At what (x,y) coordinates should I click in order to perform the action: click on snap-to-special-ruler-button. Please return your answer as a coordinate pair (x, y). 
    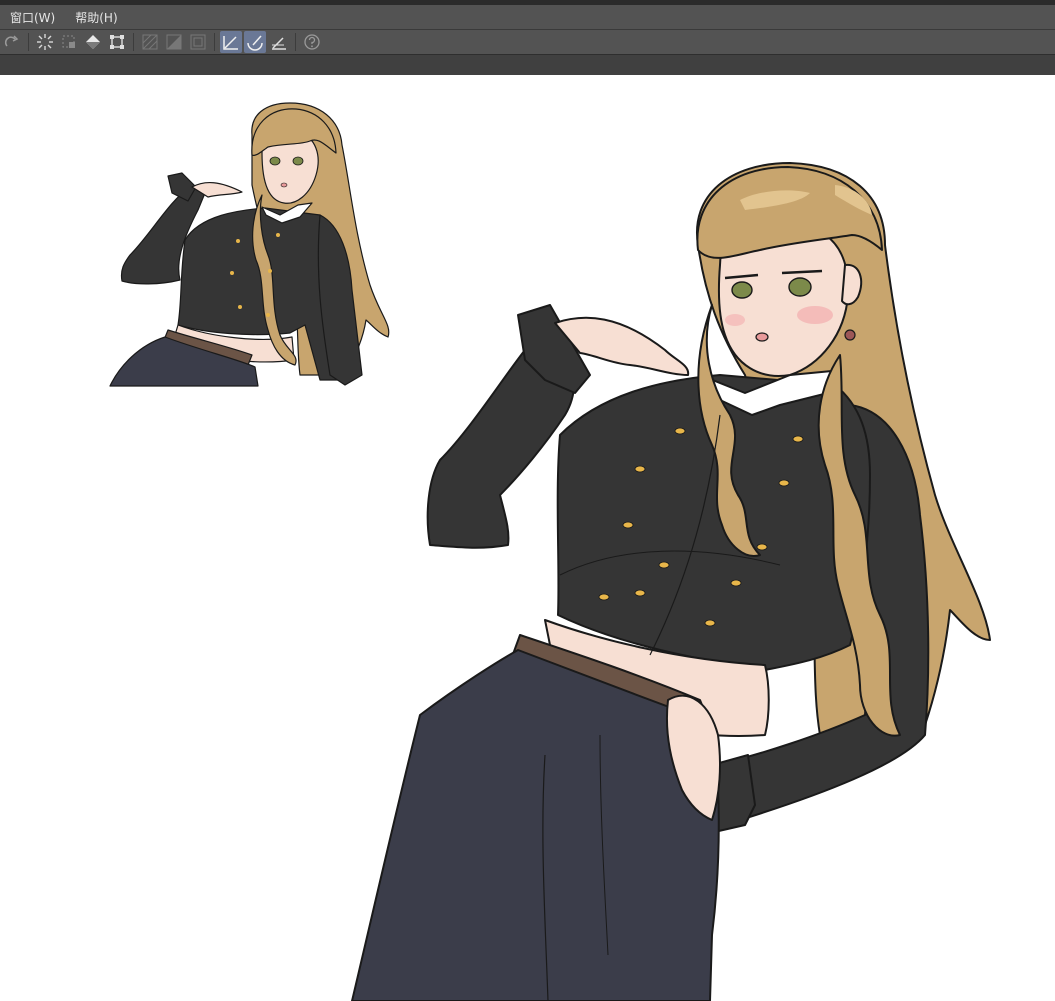
    Looking at the image, I should click on (255, 42).